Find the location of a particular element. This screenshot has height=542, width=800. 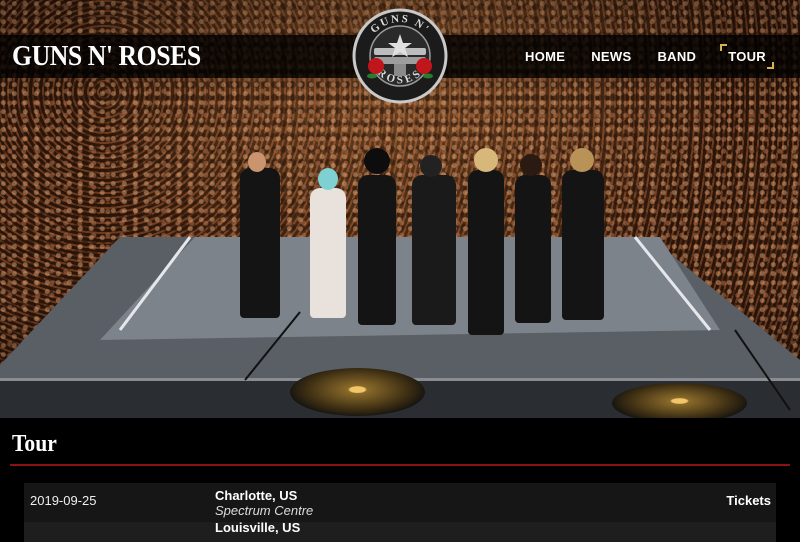

nav-news: NEWS is located at coordinates (611, 56).